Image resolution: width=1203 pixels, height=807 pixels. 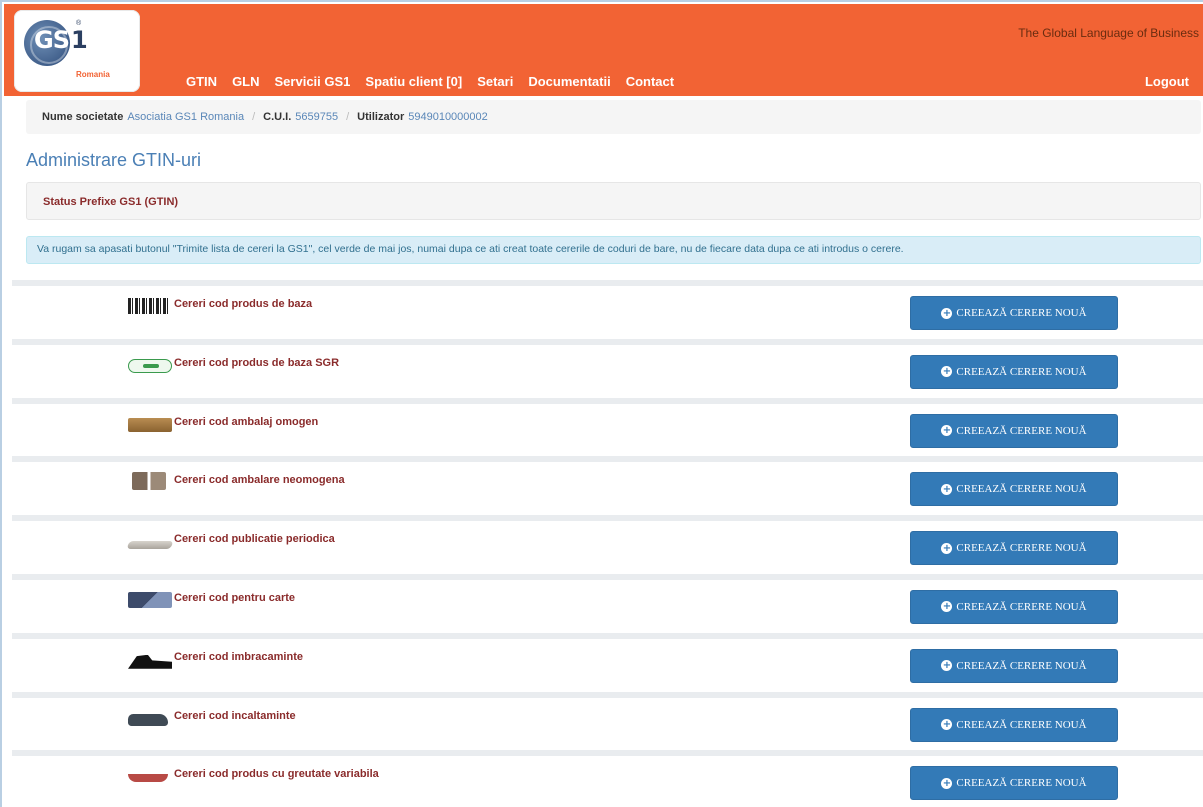 I want to click on logo-registered-mark: ®, so click(x=79, y=23).